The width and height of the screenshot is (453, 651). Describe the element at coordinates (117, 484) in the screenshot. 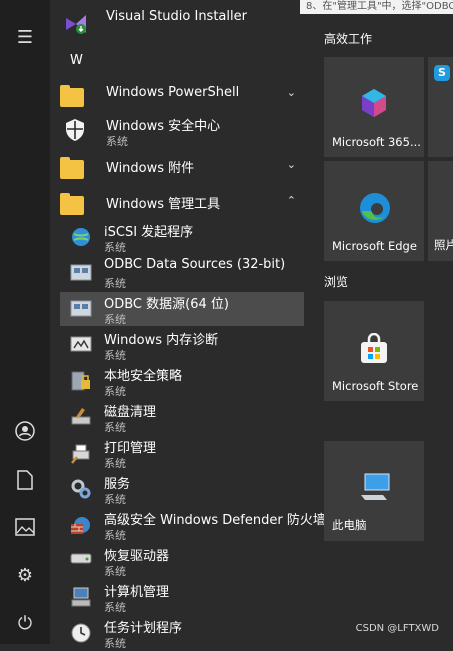

I see `list-item-label: 服务` at that location.